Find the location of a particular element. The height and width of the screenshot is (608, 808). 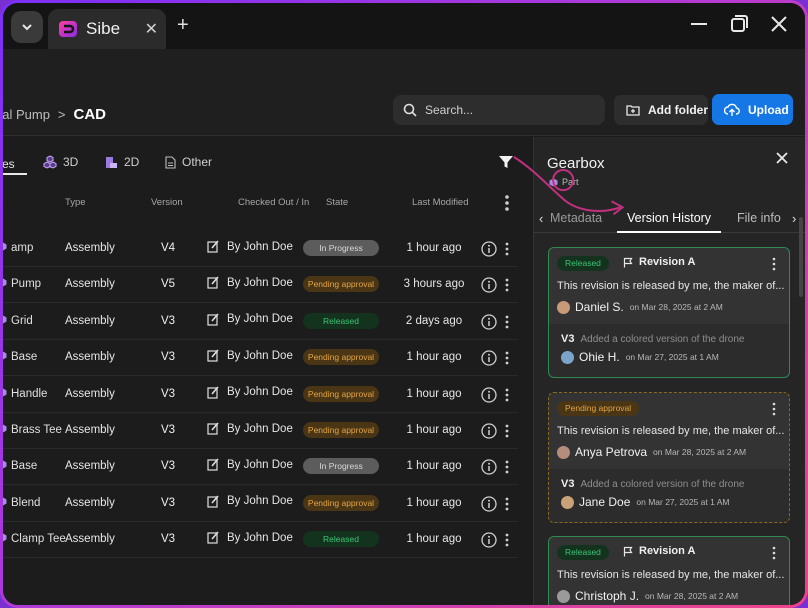

tab-all-files-label: es is located at coordinates (9, 164).